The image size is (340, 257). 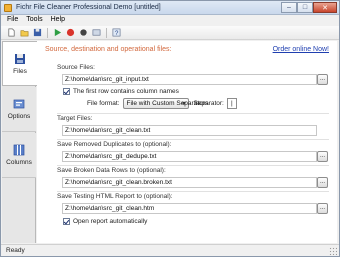 What do you see at coordinates (14, 20) in the screenshot?
I see `menu-file: File` at bounding box center [14, 20].